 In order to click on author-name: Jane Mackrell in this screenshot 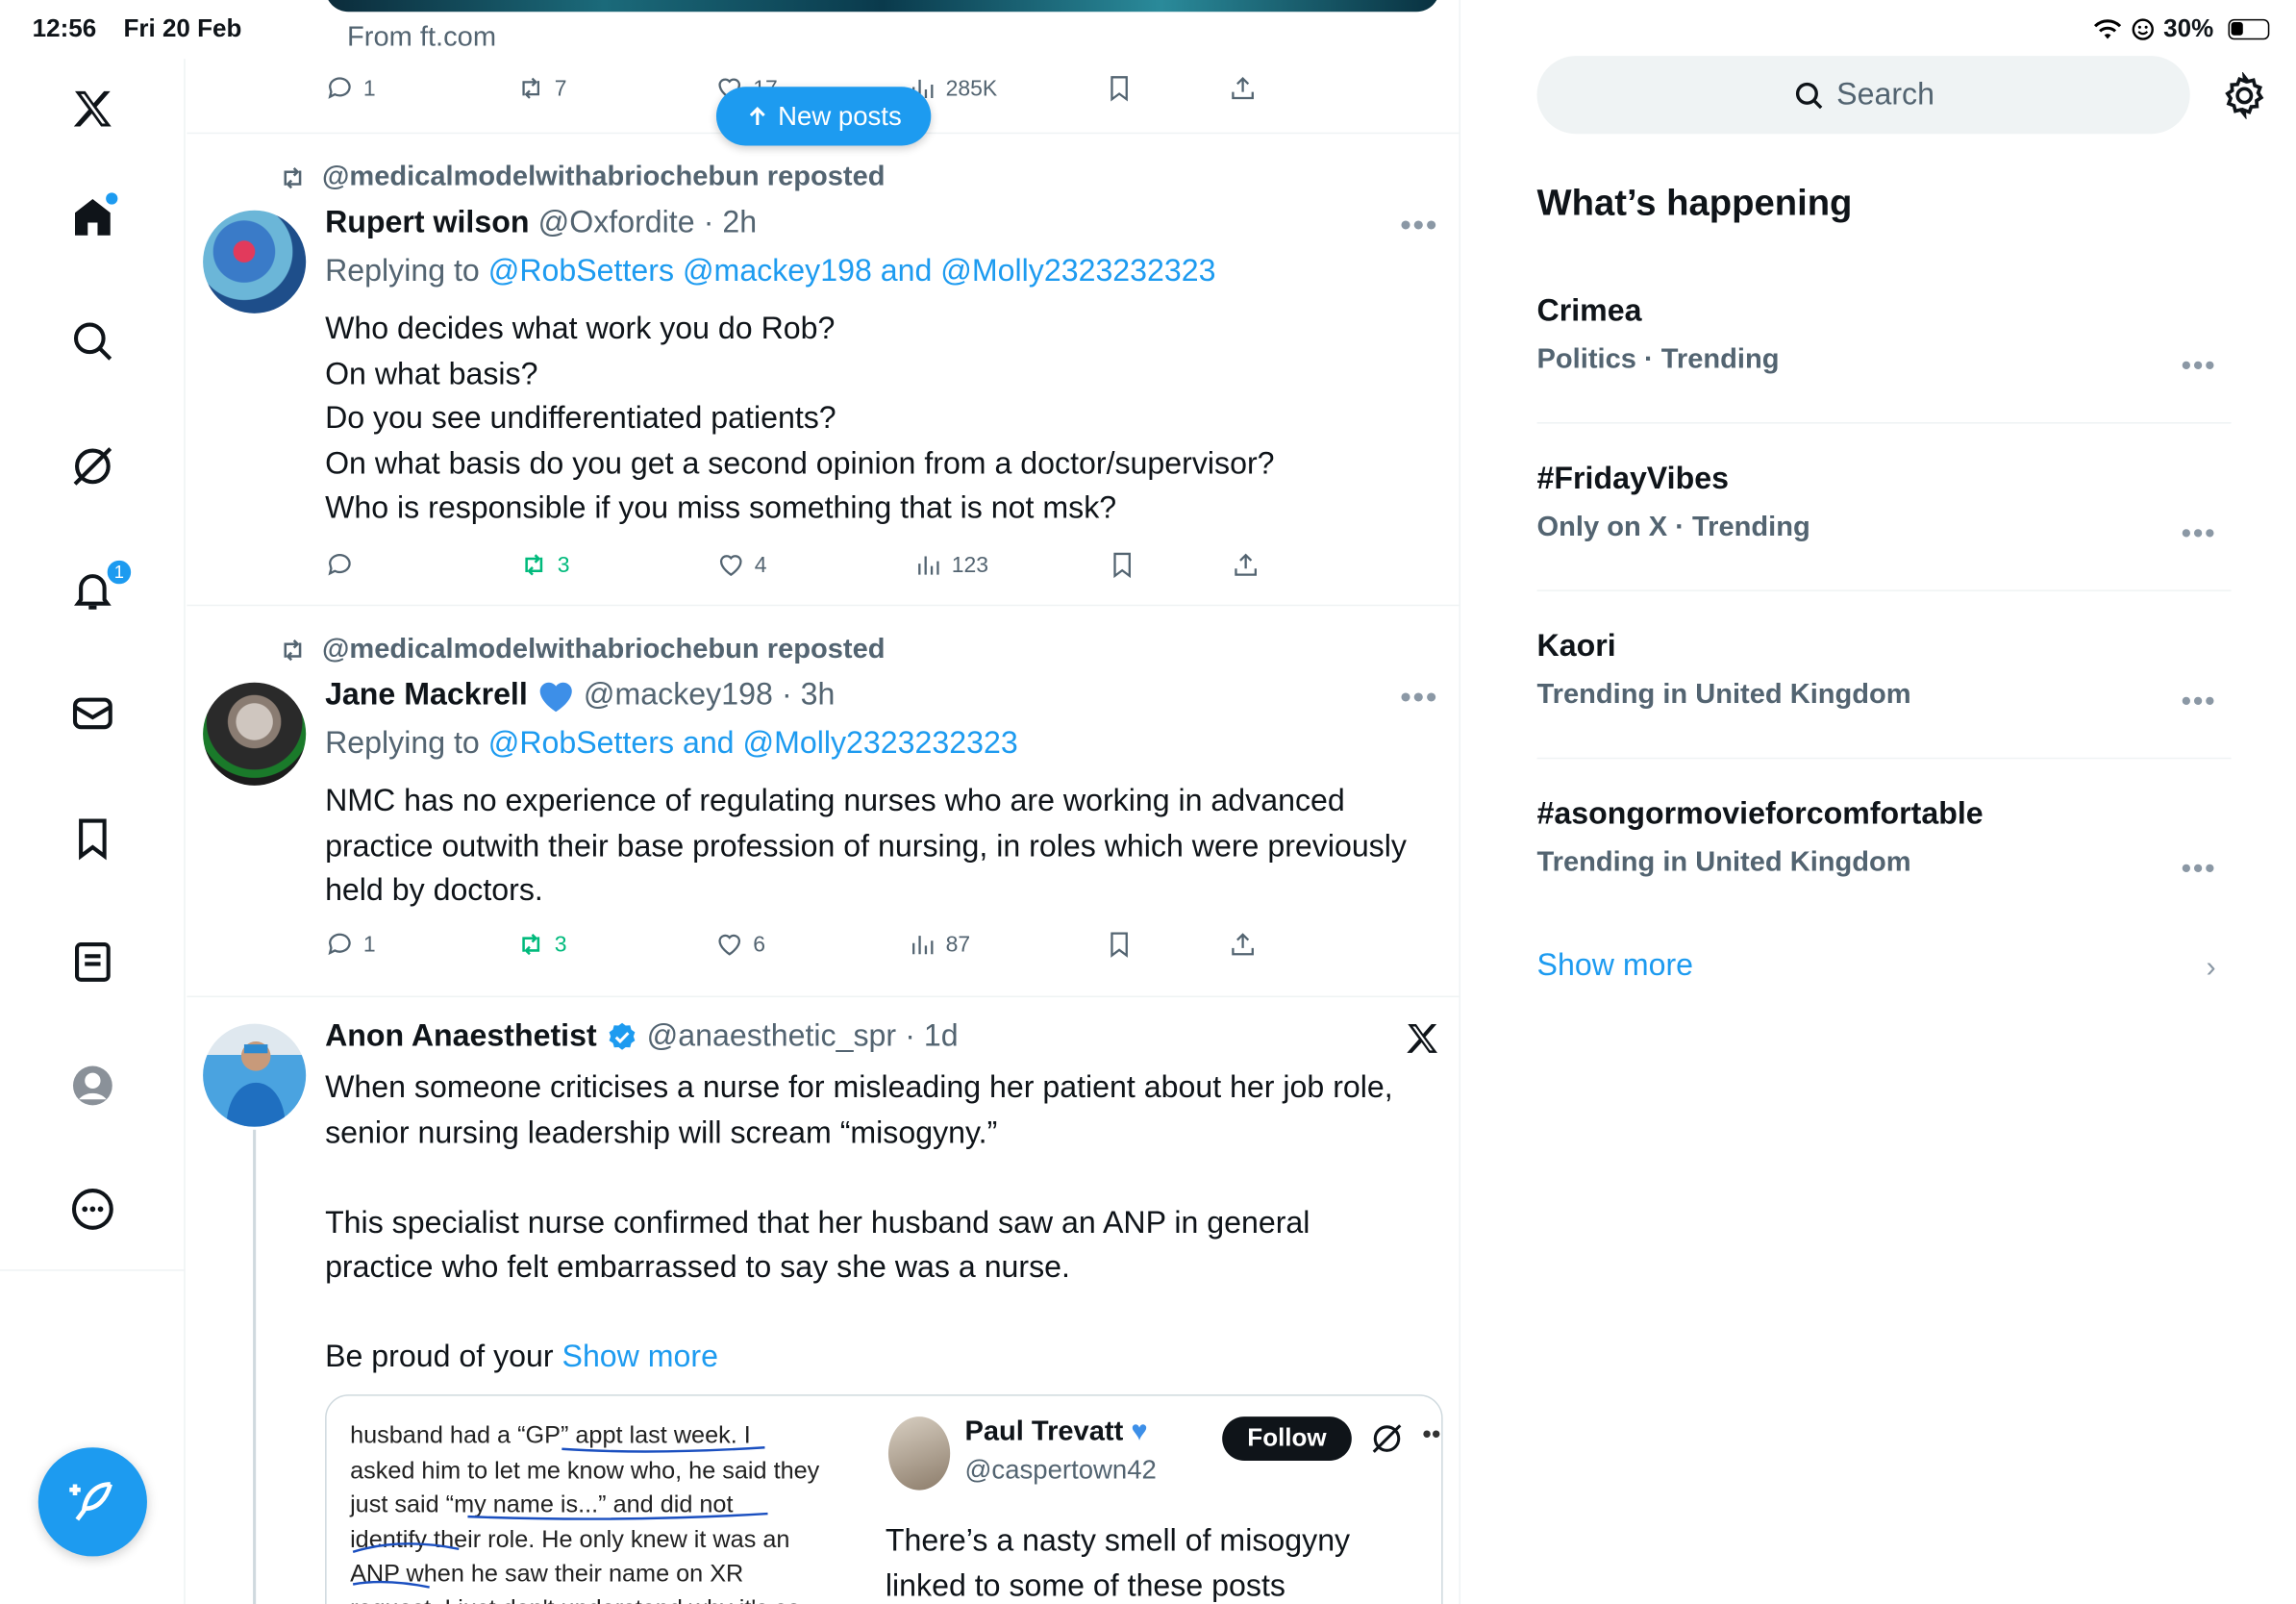, I will do `click(426, 696)`.